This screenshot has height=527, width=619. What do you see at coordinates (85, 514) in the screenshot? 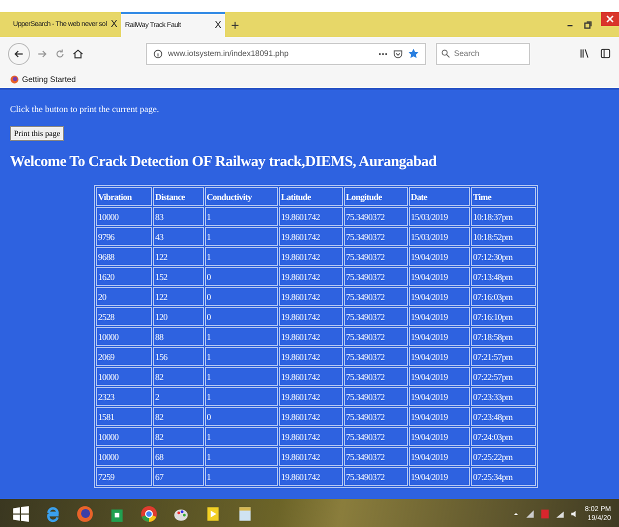
I see `firefox-icon` at bounding box center [85, 514].